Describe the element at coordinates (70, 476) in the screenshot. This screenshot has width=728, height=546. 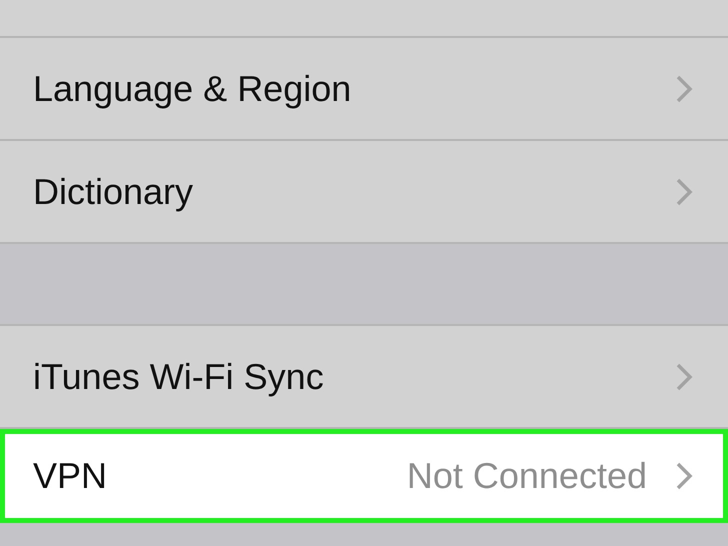
I see `row-label: VPN` at that location.